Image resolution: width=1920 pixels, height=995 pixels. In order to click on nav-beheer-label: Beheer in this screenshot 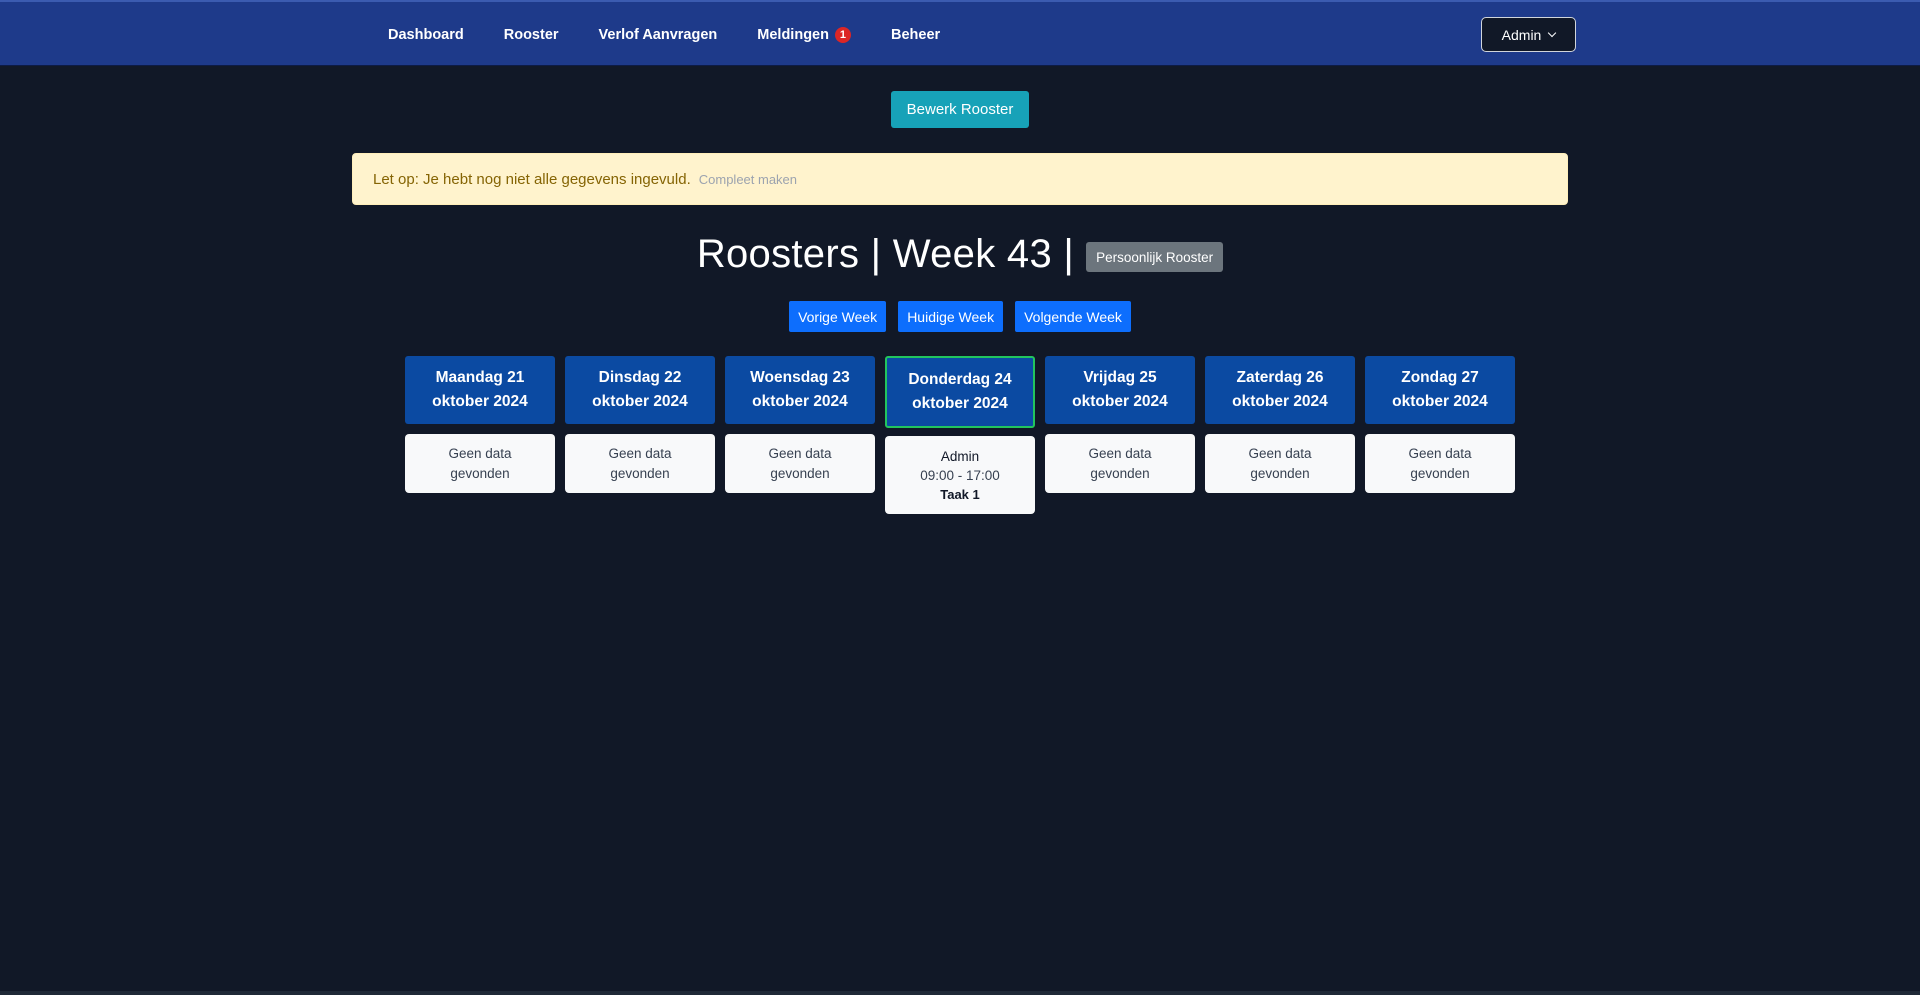, I will do `click(915, 35)`.